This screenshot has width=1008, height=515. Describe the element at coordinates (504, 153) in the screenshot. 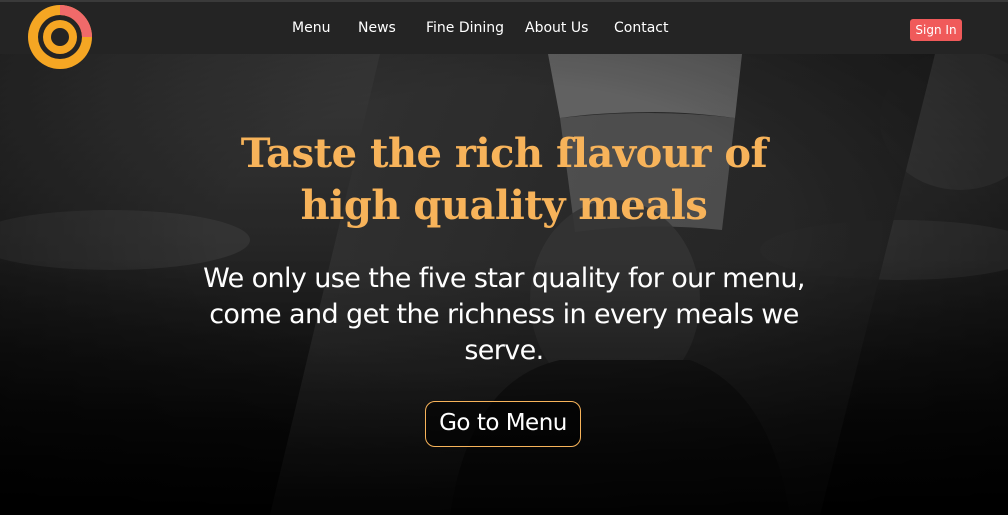

I see `hero-title-line-1: Taste the rich flavour of` at that location.